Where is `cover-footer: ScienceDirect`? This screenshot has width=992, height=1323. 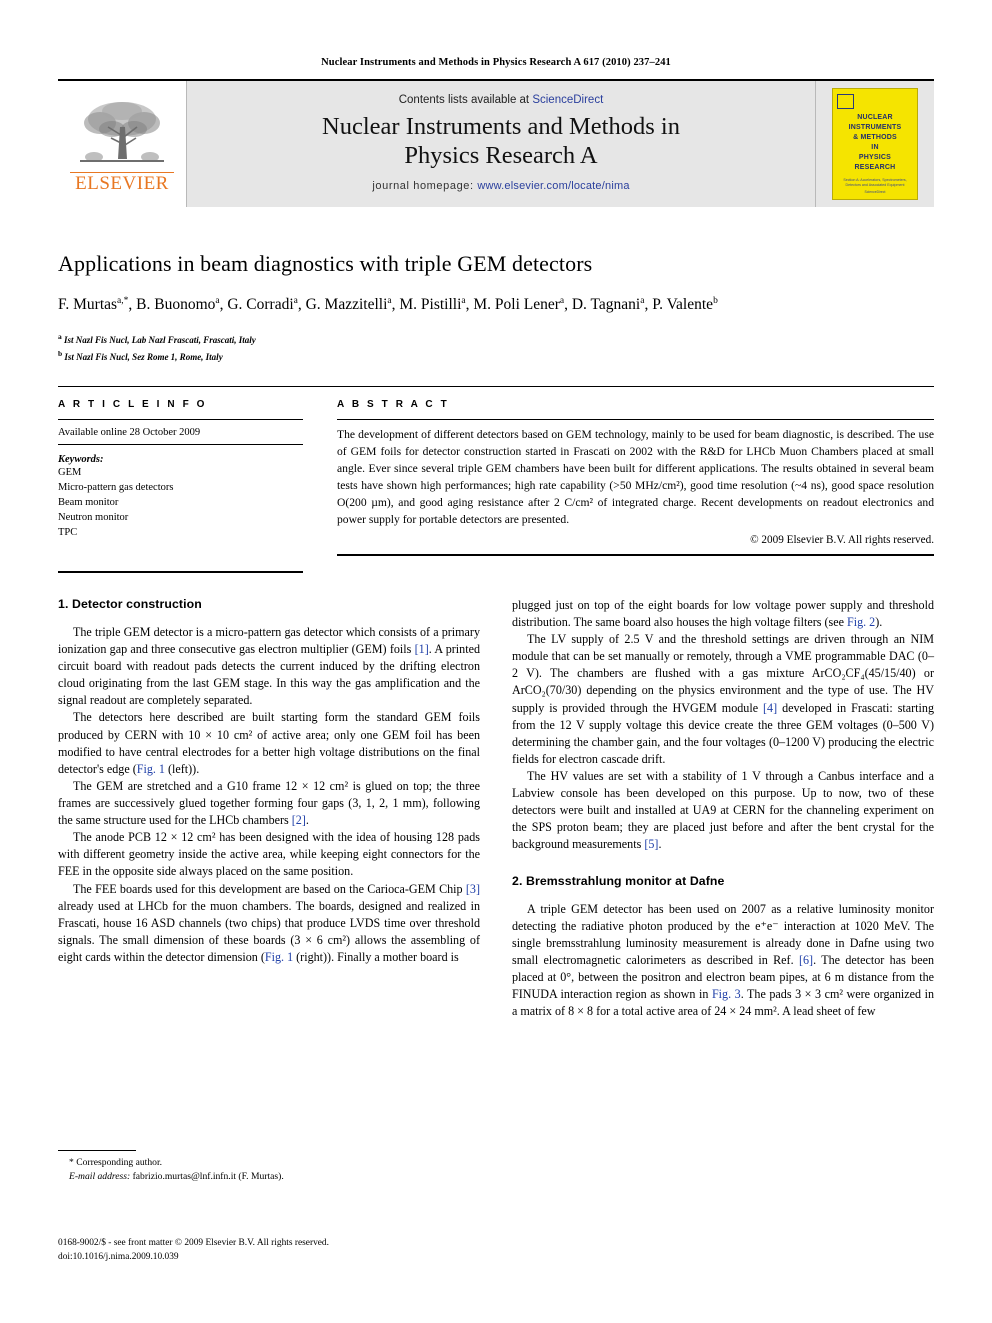 cover-footer: ScienceDirect is located at coordinates (875, 192).